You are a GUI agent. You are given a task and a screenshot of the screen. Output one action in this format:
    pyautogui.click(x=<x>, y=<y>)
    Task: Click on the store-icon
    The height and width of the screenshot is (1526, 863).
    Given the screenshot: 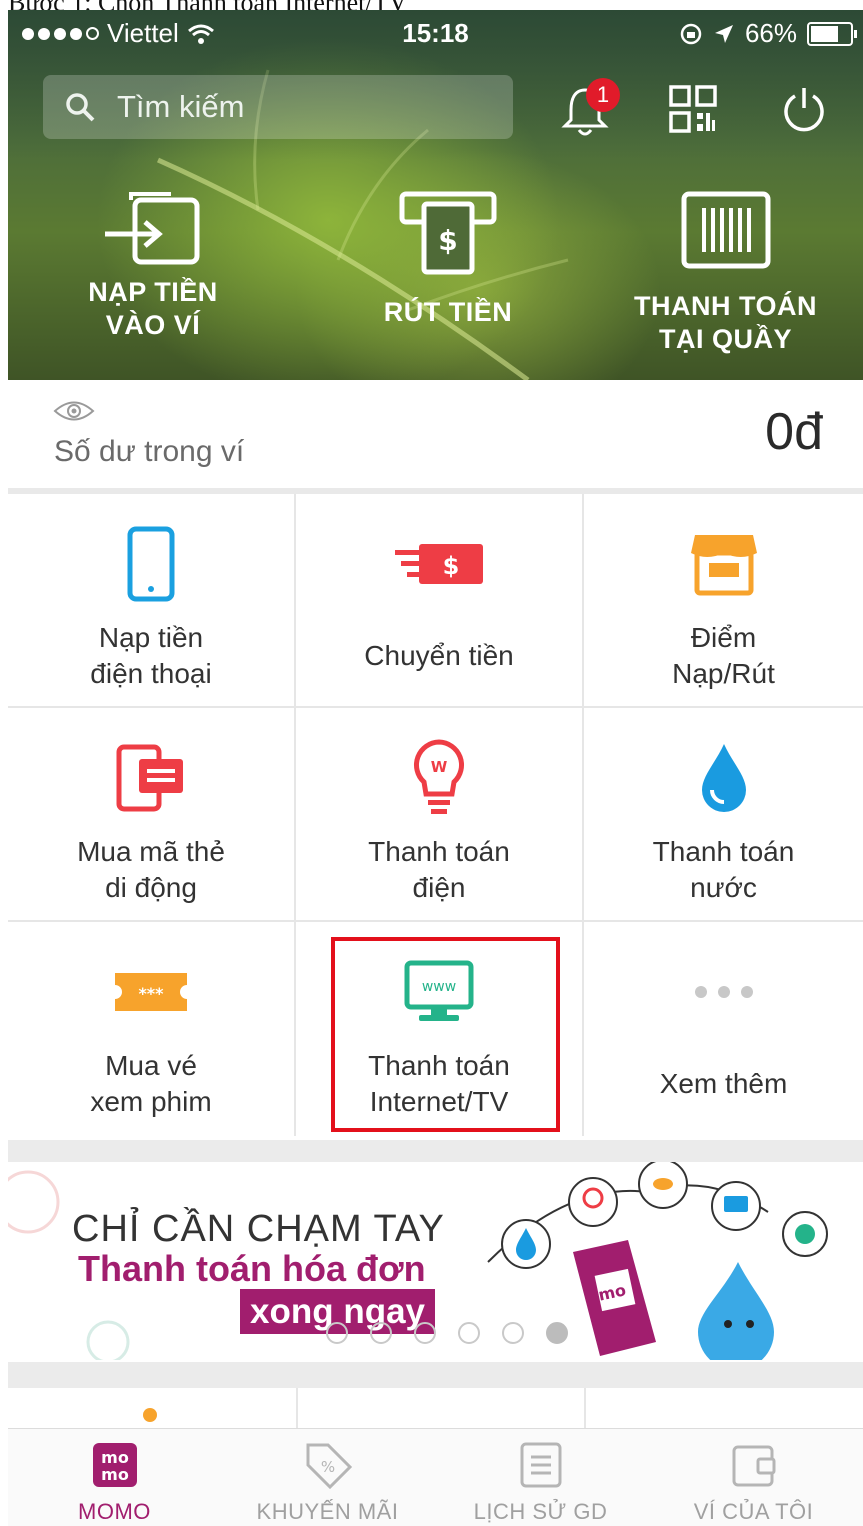 What is the action you would take?
    pyautogui.click(x=723, y=565)
    